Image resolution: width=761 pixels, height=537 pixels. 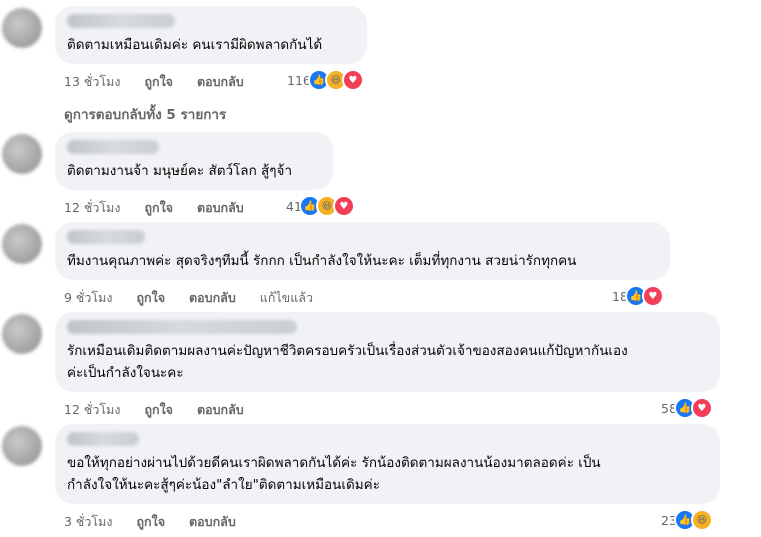 What do you see at coordinates (180, 171) in the screenshot?
I see `comment-text: ติดตามงานจ้า มนุษย์คะ สัตว์โลก สู้ๆจ้า` at bounding box center [180, 171].